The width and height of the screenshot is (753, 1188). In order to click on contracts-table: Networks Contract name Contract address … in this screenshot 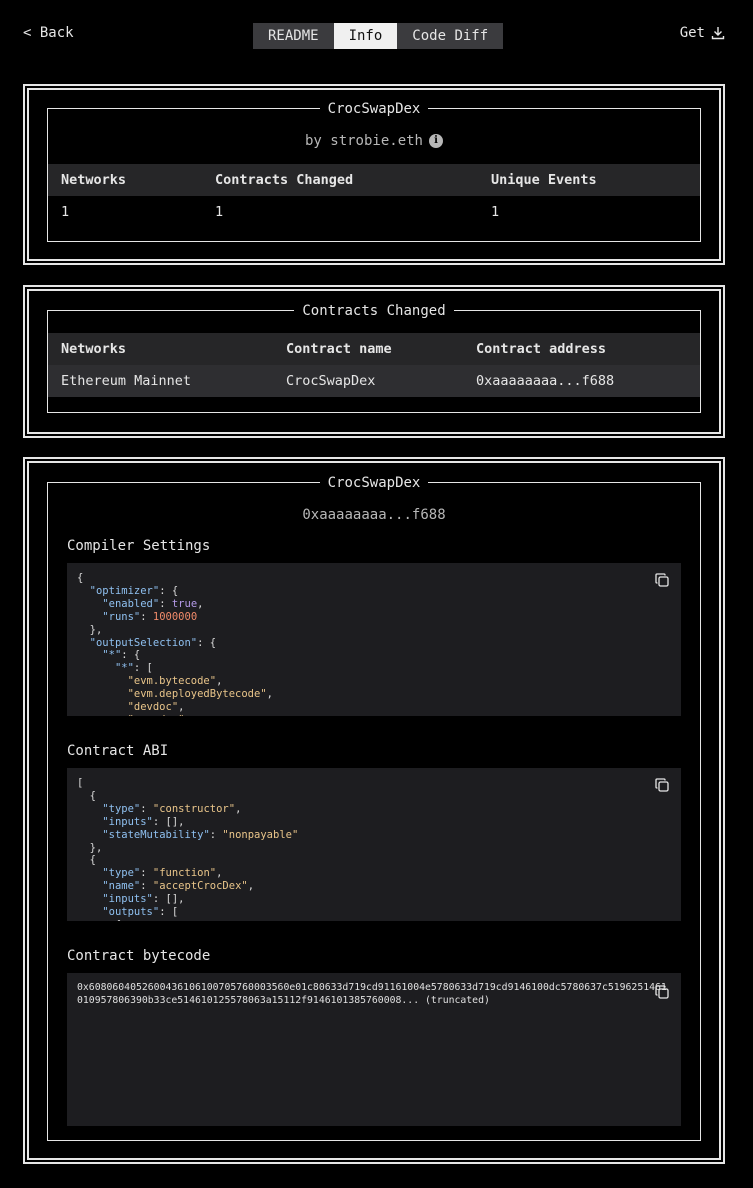, I will do `click(374, 365)`.